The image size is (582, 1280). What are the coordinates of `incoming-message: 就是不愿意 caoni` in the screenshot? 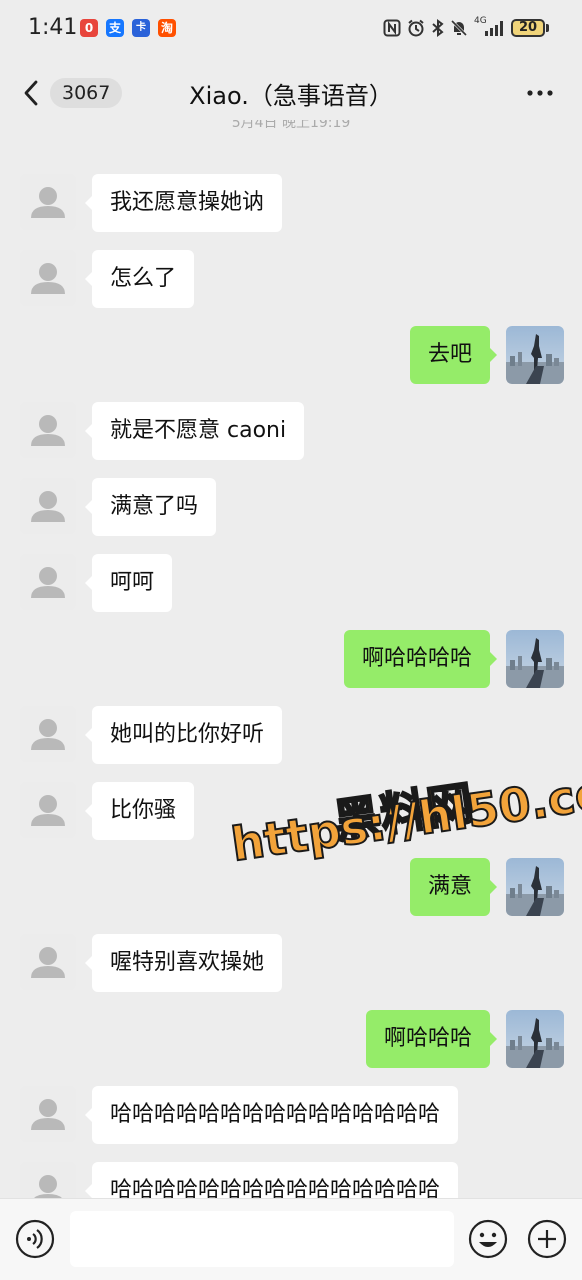 It's located at (291, 432).